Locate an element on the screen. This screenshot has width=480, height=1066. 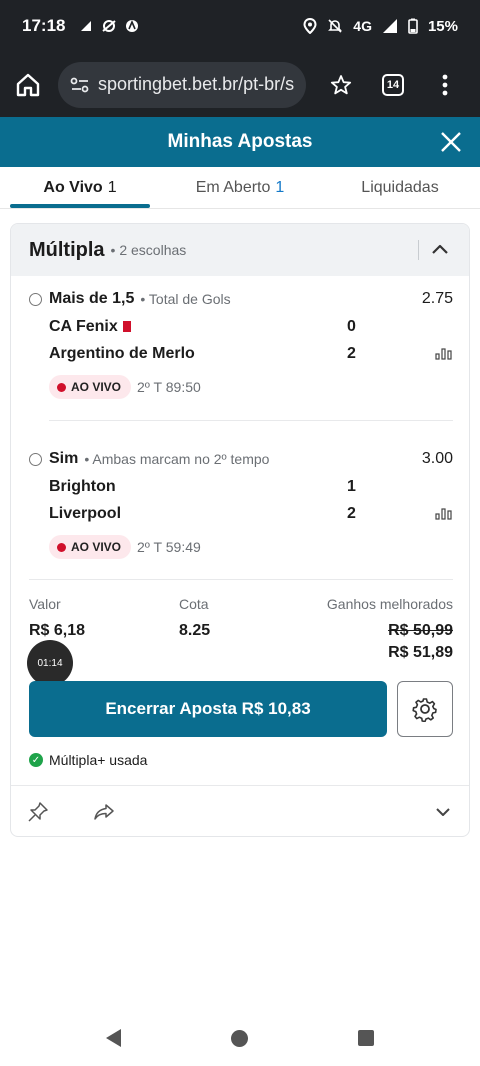
team-row: Argentino de Merlo 2 is located at coordinates (251, 353).